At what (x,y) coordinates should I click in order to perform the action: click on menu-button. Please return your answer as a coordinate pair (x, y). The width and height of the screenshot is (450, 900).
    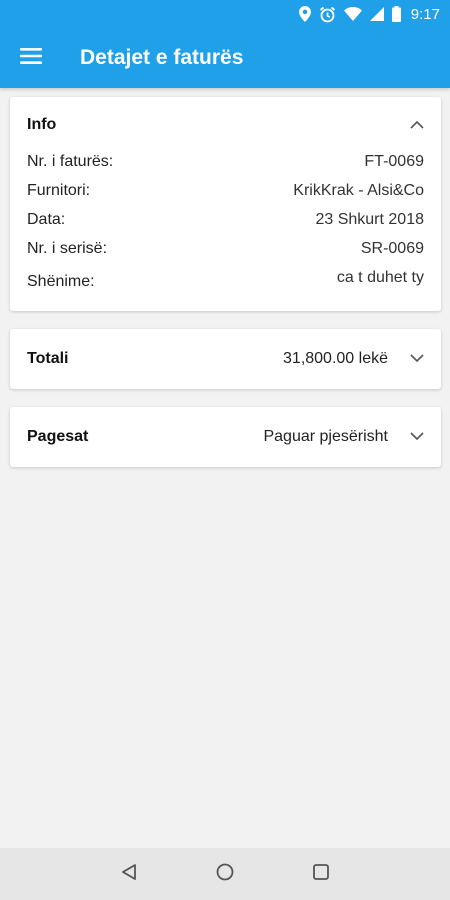
    Looking at the image, I should click on (31, 58).